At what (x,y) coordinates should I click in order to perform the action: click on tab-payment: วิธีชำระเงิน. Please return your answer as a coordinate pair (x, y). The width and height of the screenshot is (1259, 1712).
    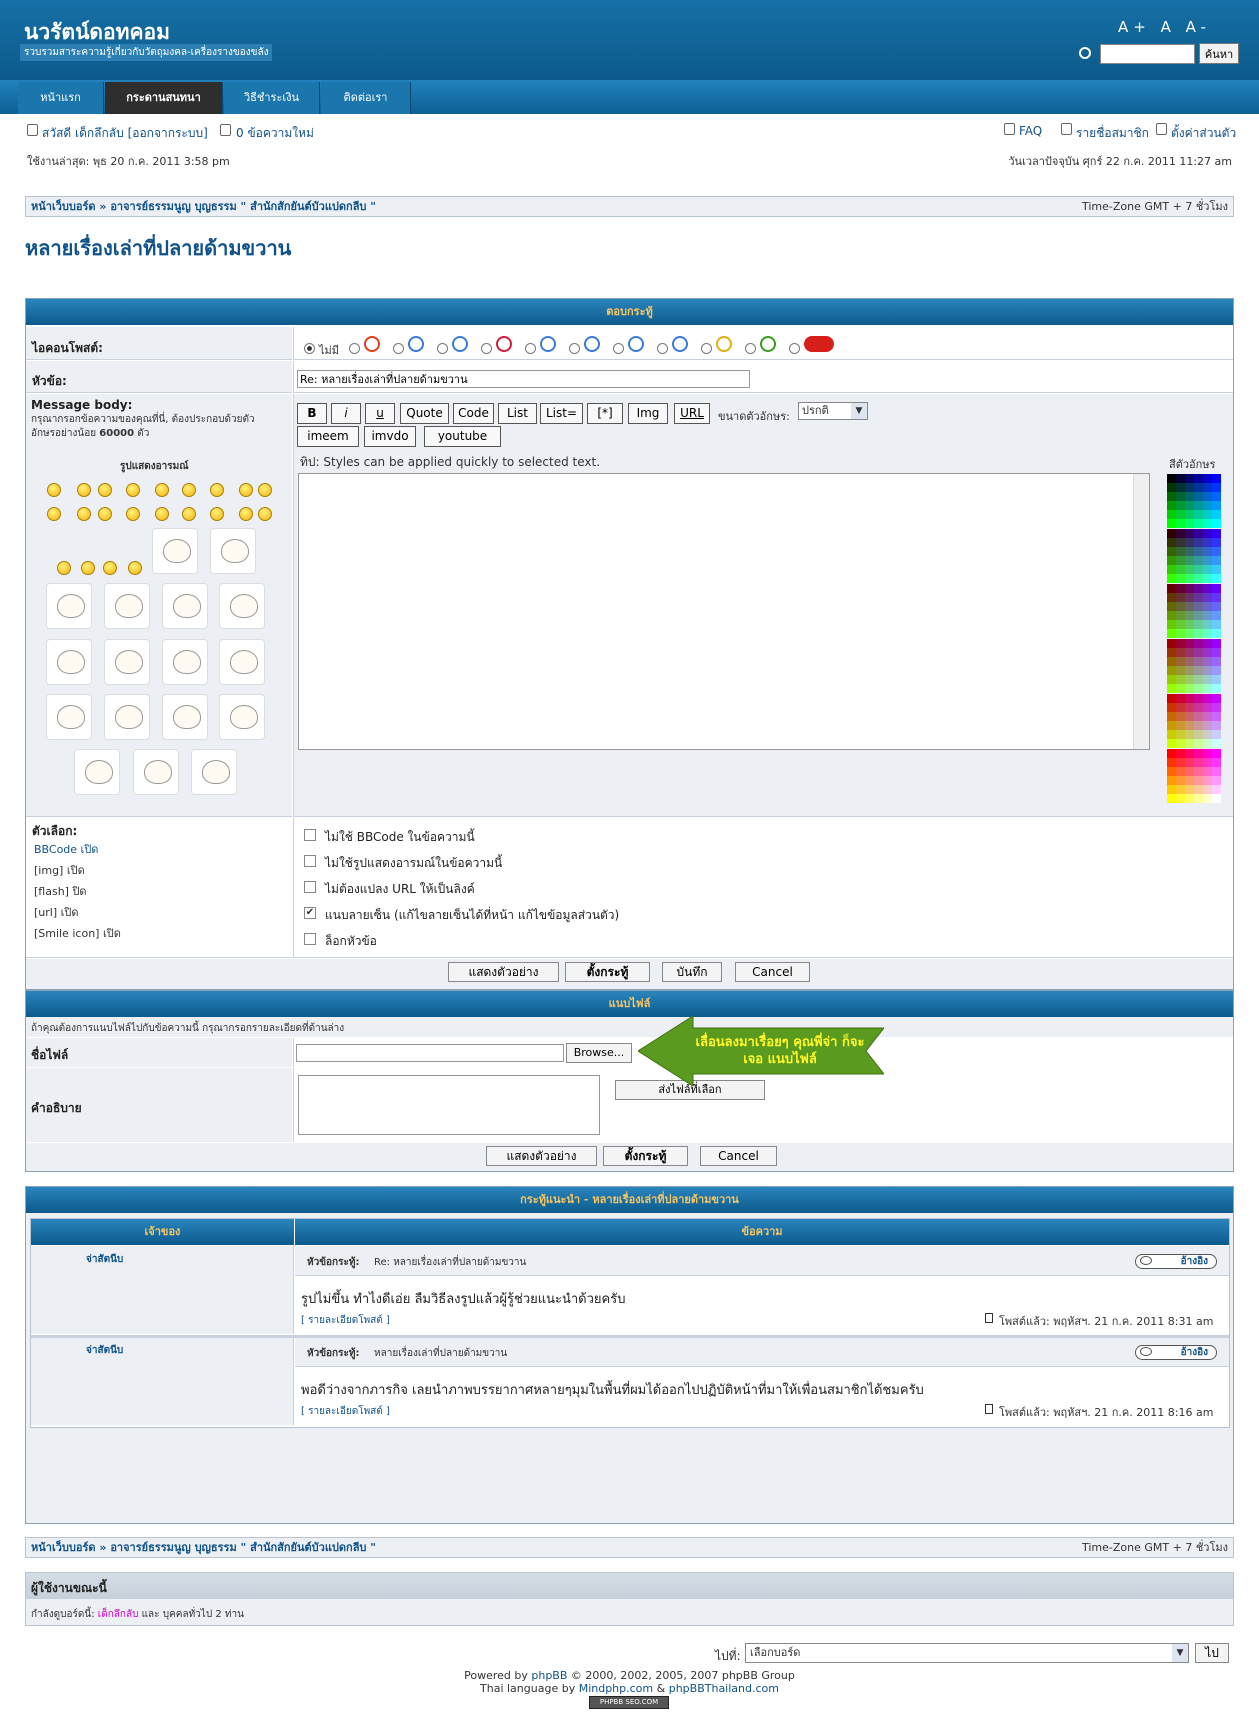
    Looking at the image, I should click on (272, 98).